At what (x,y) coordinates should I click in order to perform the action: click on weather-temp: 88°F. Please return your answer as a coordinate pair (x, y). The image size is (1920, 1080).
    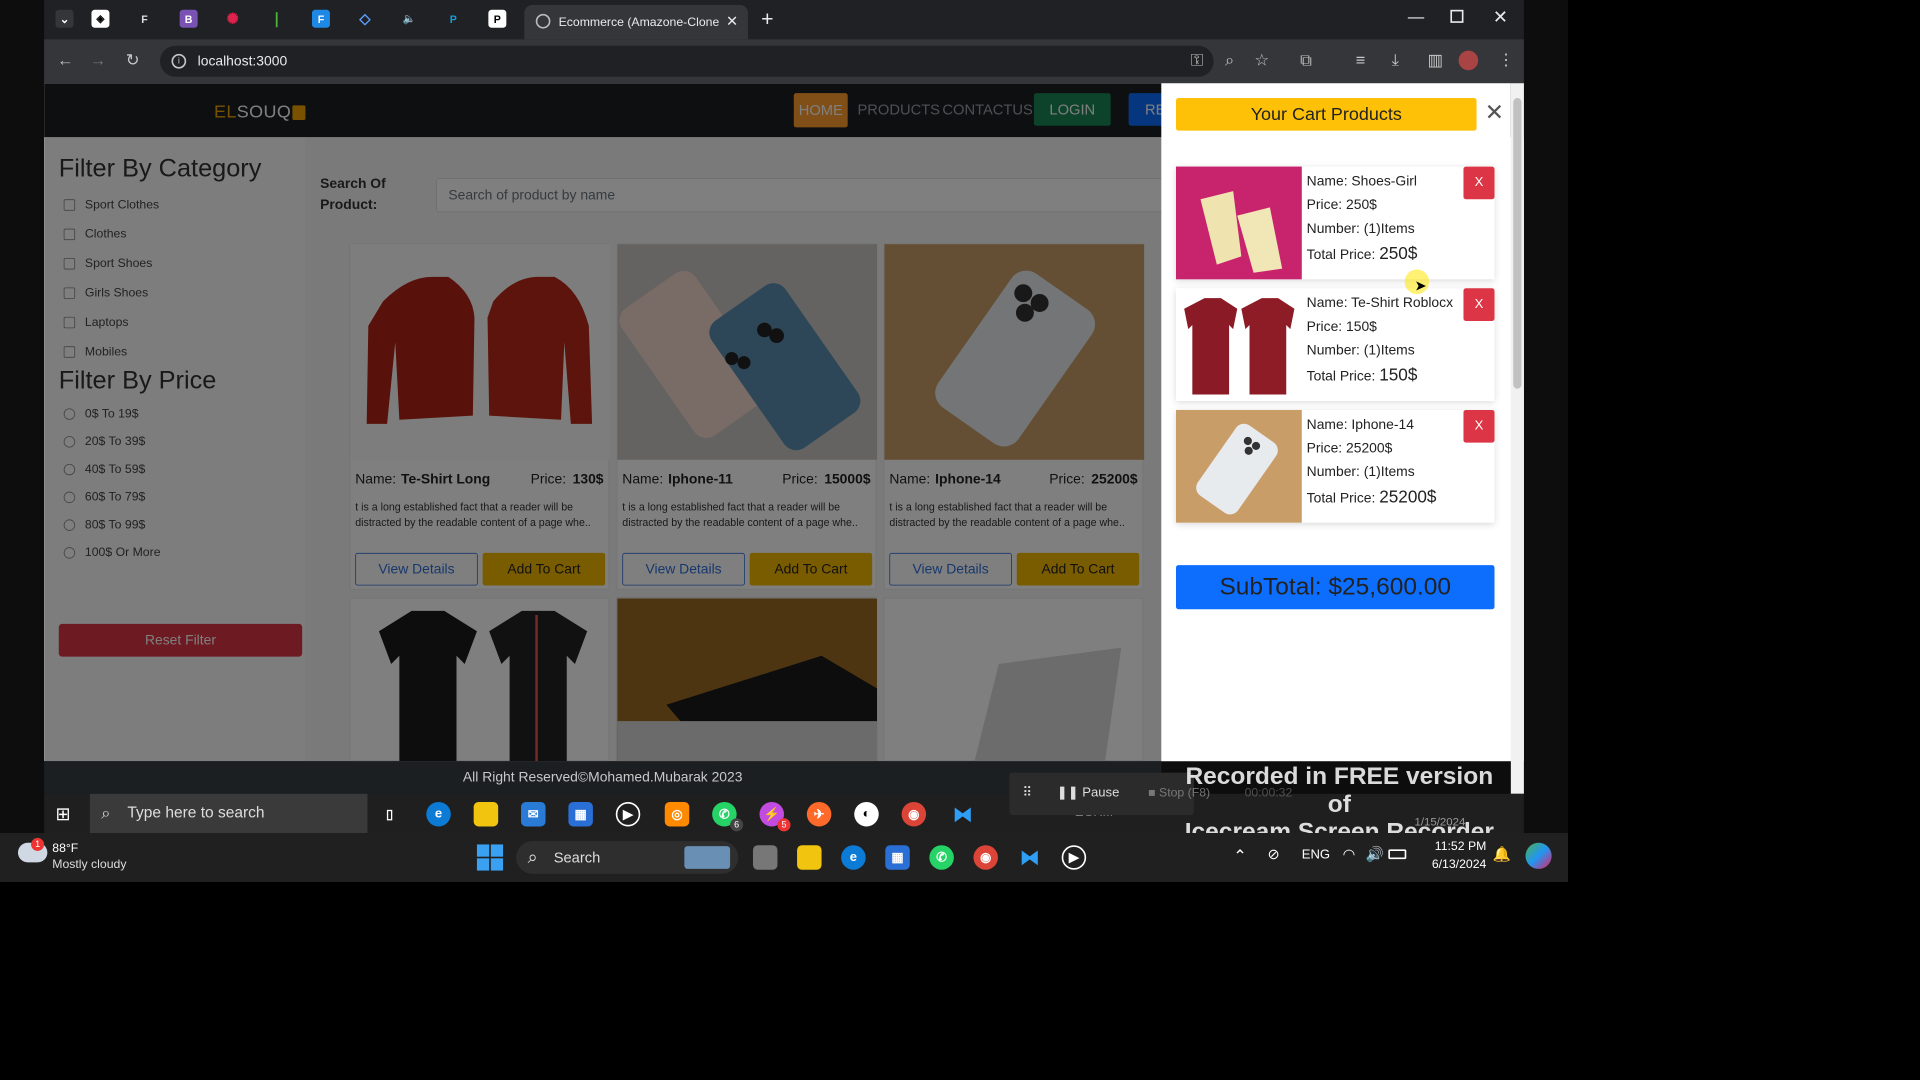
    Looking at the image, I should click on (65, 848).